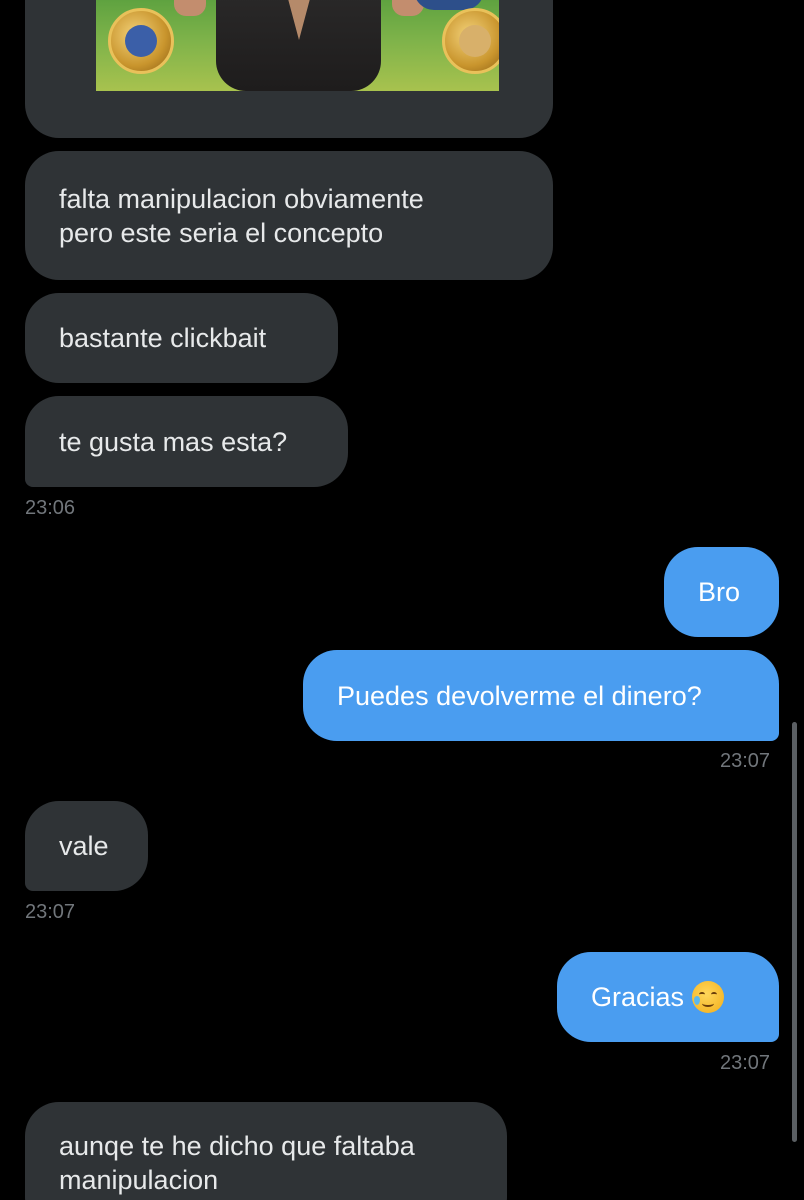 Image resolution: width=804 pixels, height=1200 pixels. Describe the element at coordinates (173, 441) in the screenshot. I see `message-text: te gusta mas esta?` at that location.